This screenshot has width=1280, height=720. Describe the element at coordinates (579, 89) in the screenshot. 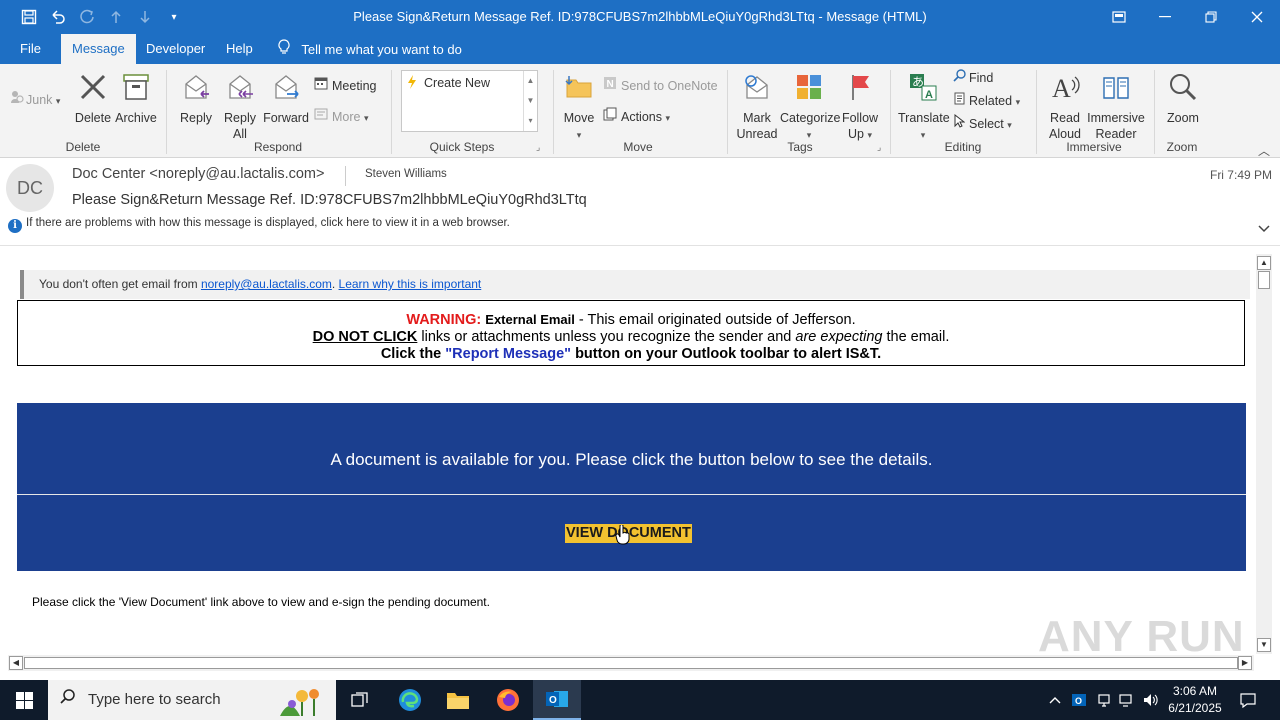

I see `folder-move-icon` at that location.